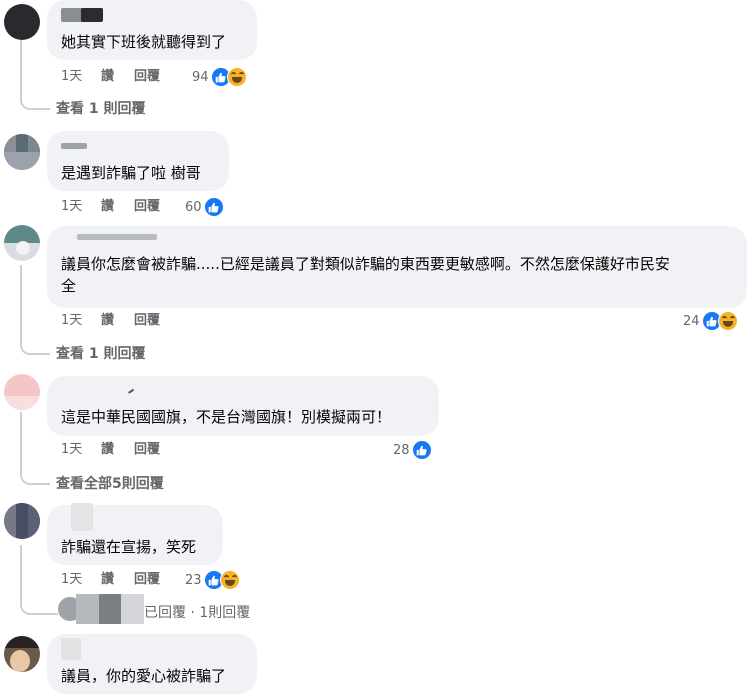 Image resolution: width=749 pixels, height=694 pixels. I want to click on reaction-summary: 23, so click(212, 580).